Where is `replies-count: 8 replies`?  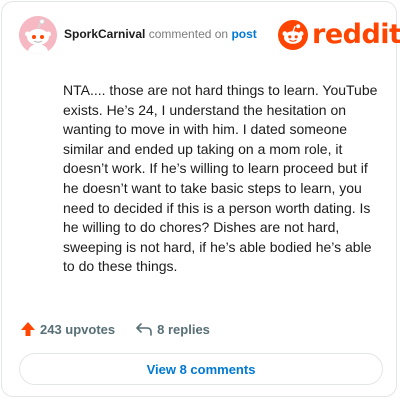 replies-count: 8 replies is located at coordinates (183, 329).